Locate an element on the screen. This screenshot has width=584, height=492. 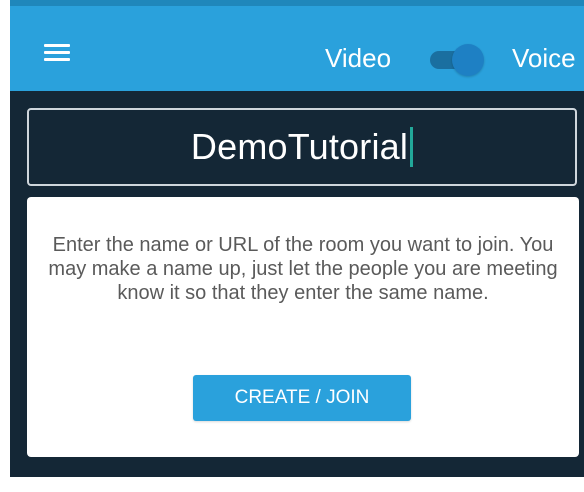
room-name-value: DemoTutorial is located at coordinates (299, 146).